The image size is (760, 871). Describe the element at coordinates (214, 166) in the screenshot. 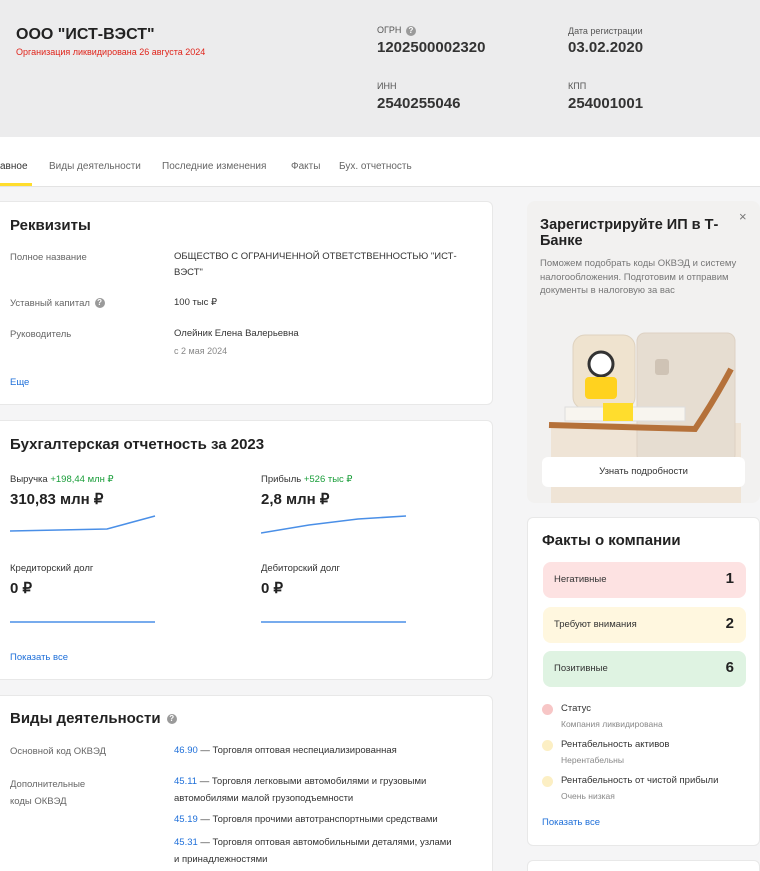

I see `tab-recent-changes: Последние изменения` at that location.